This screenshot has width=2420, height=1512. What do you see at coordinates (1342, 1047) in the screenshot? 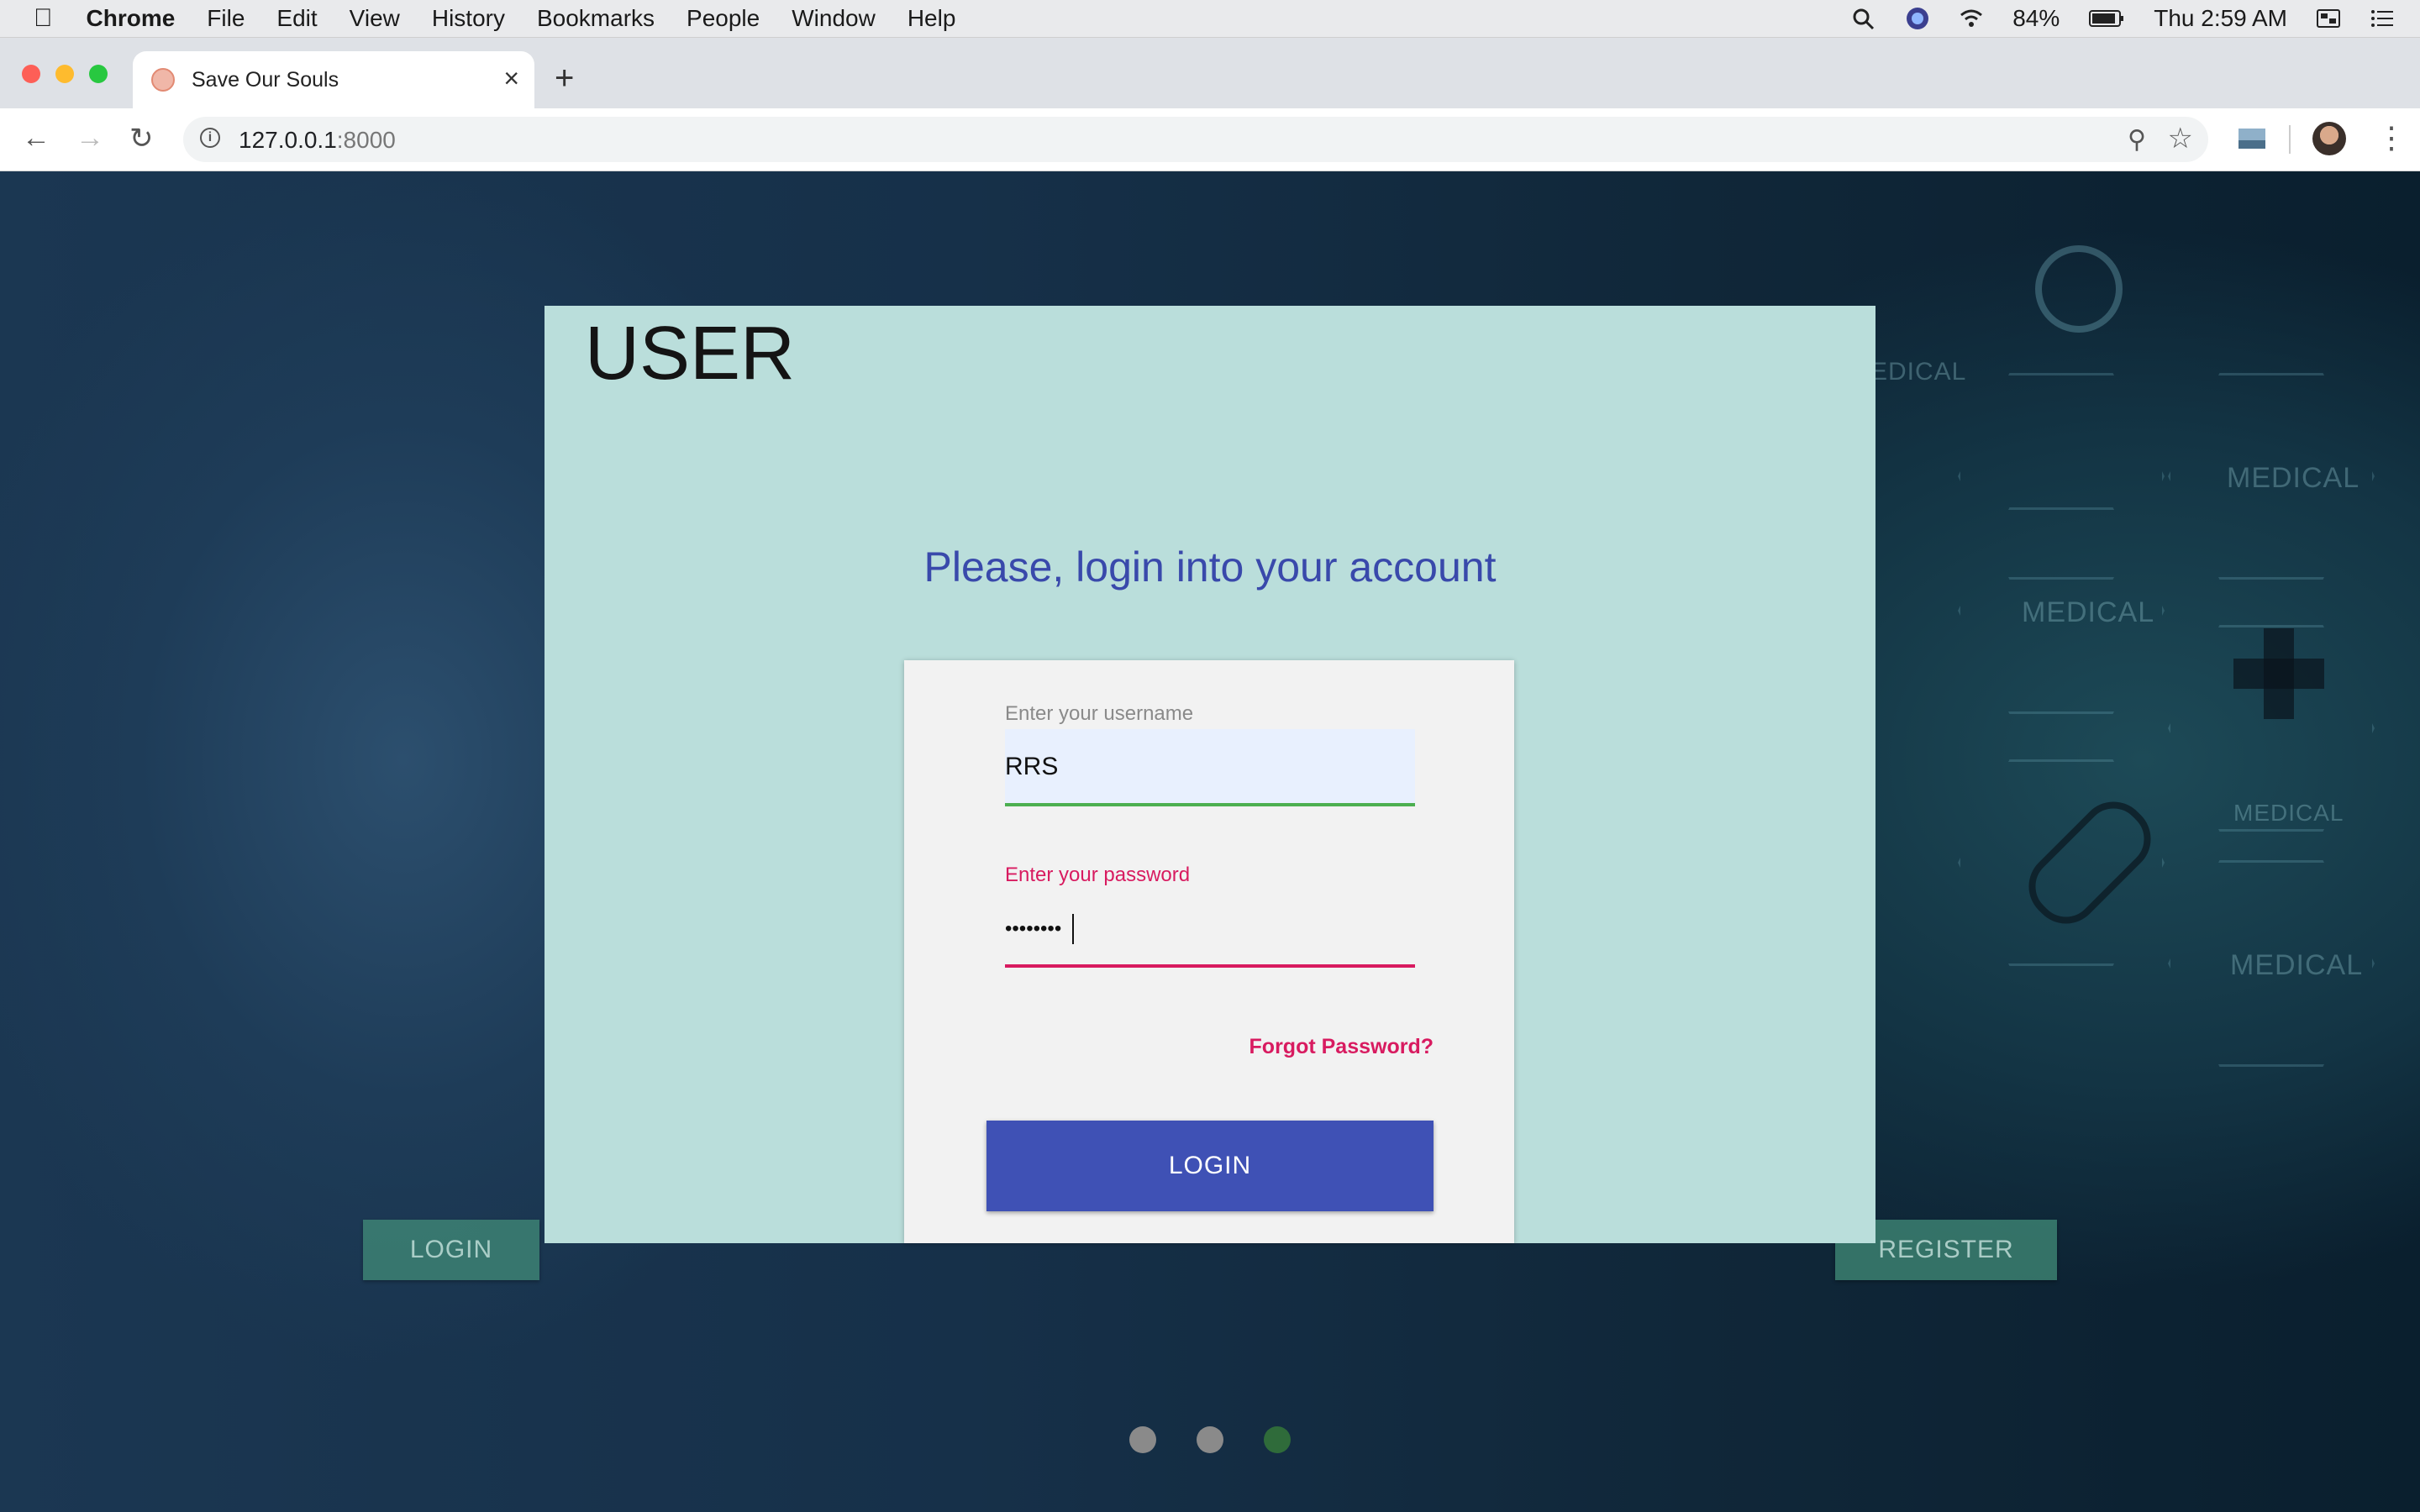
I see `forgot-password-link: Forgot Password?` at bounding box center [1342, 1047].